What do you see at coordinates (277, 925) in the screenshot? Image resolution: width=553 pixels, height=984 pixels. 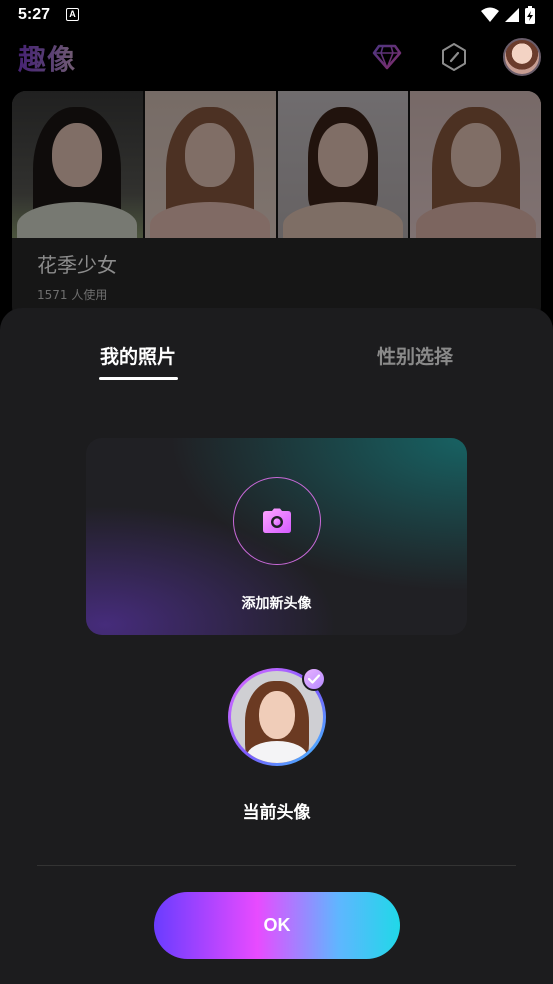 I see `ok-button: OK` at bounding box center [277, 925].